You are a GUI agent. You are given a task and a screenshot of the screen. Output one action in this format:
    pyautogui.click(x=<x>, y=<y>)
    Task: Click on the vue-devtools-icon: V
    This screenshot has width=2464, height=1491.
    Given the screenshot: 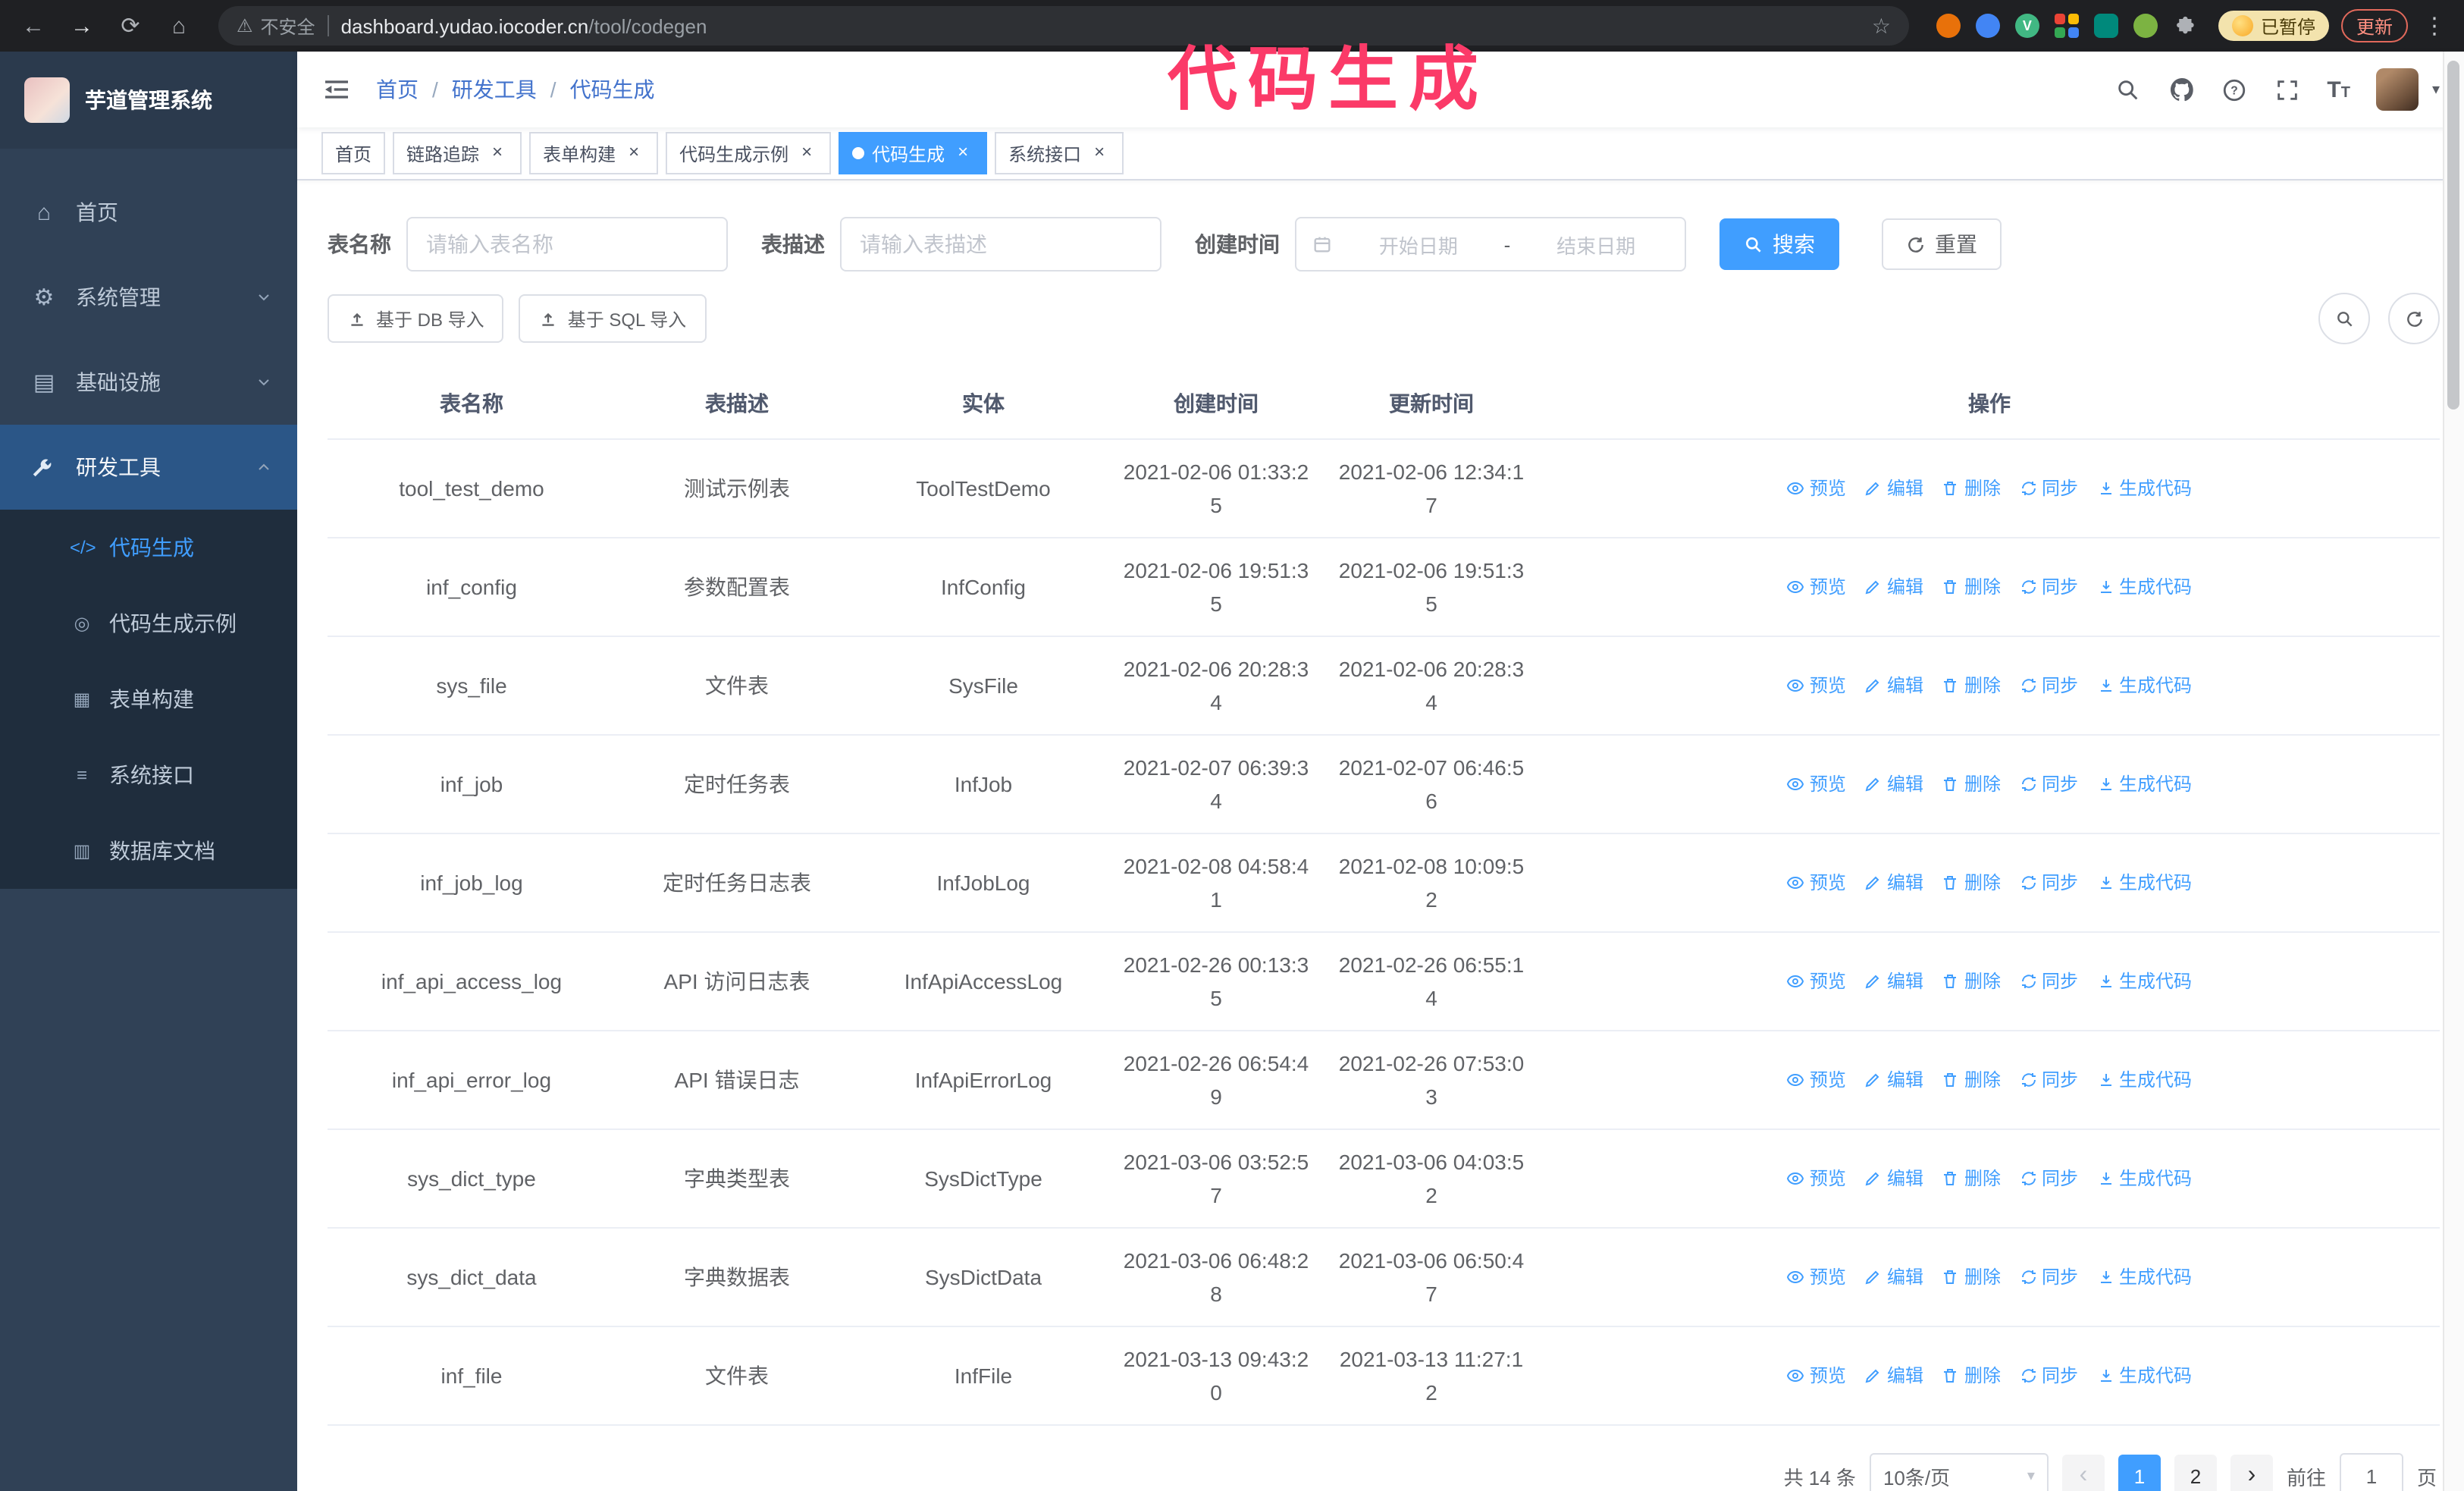 What is the action you would take?
    pyautogui.click(x=2027, y=26)
    